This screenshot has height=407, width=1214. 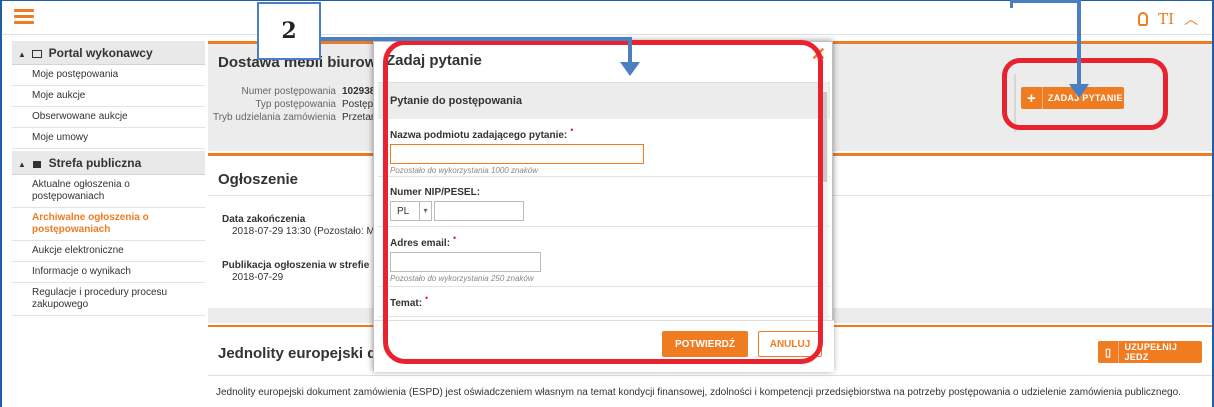 I want to click on publication-label: Publikacja ogłoszenia w strefie, so click(x=296, y=265).